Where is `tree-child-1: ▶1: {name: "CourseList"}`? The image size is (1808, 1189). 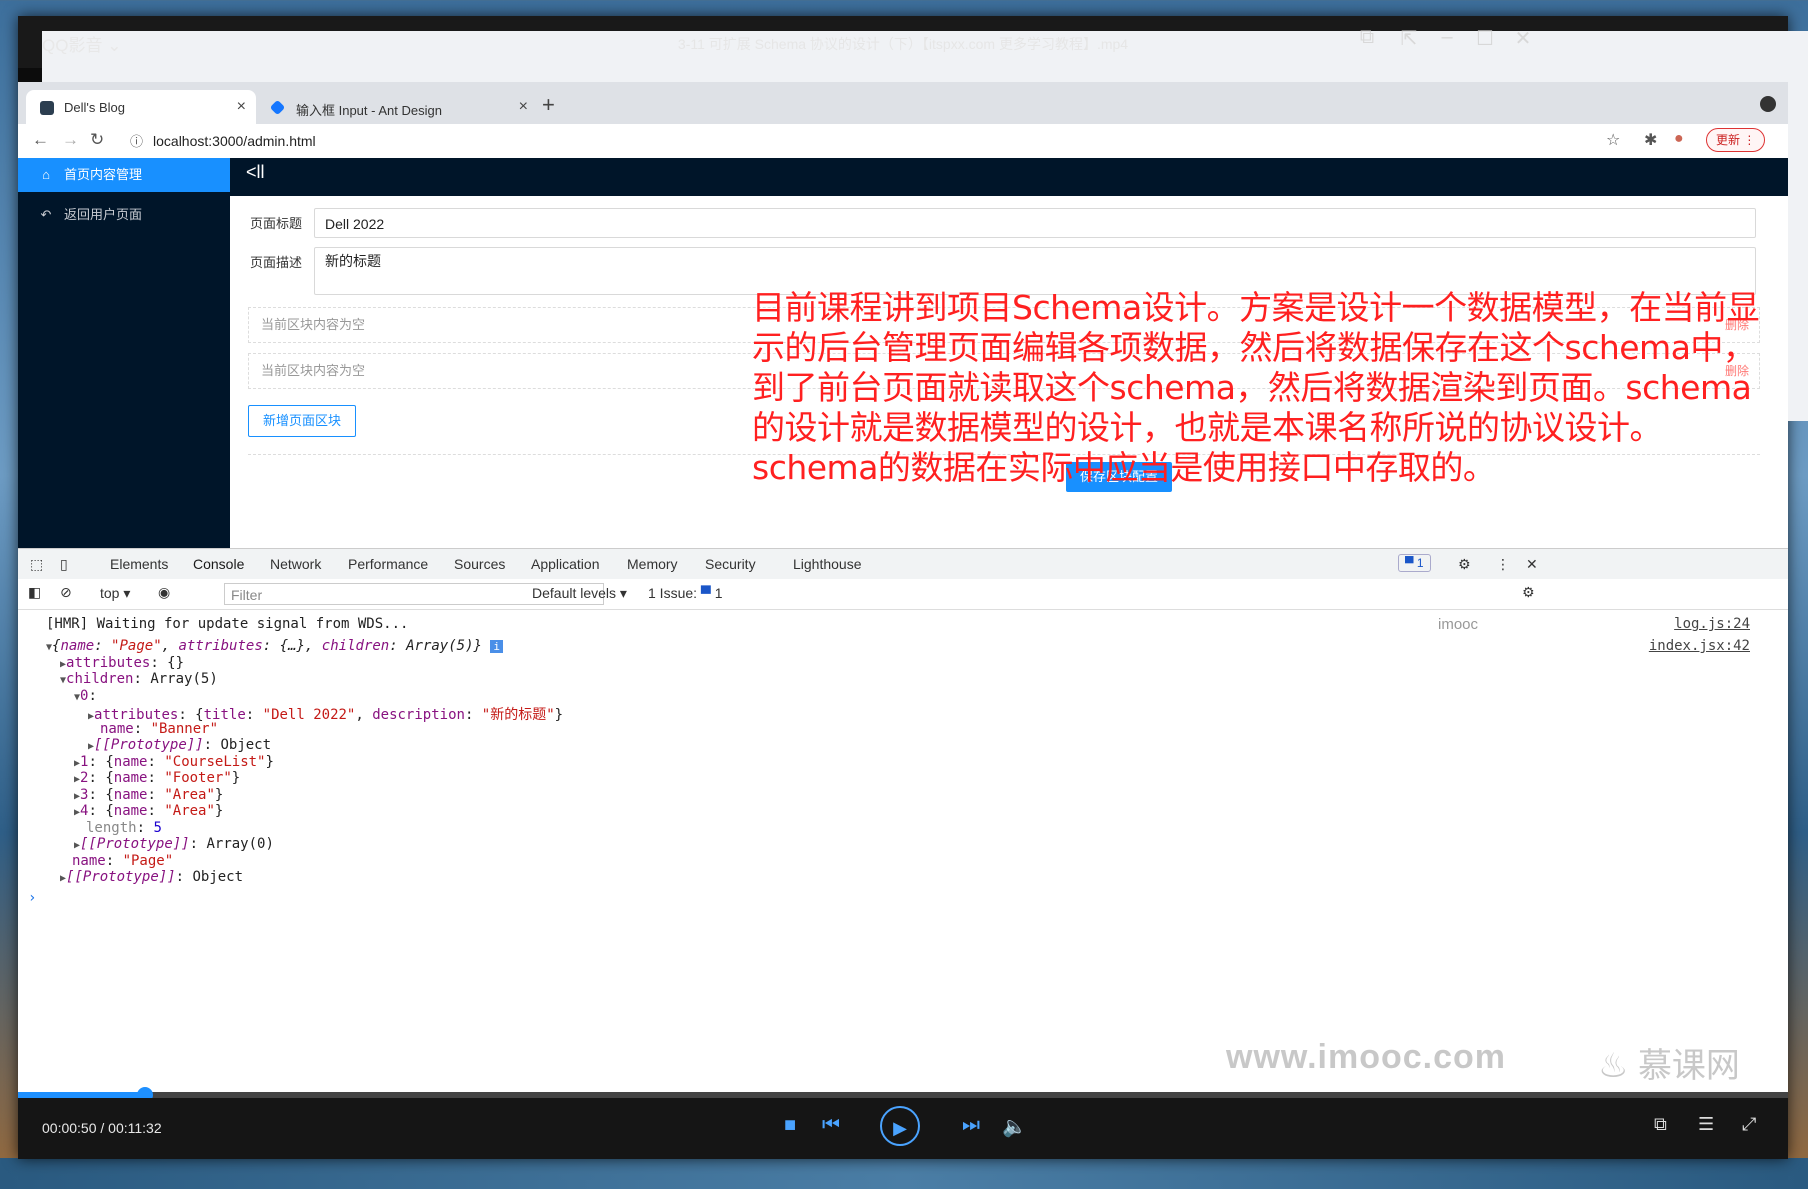
tree-child-1: ▶1: {name: "CourseList"} is located at coordinates (174, 762).